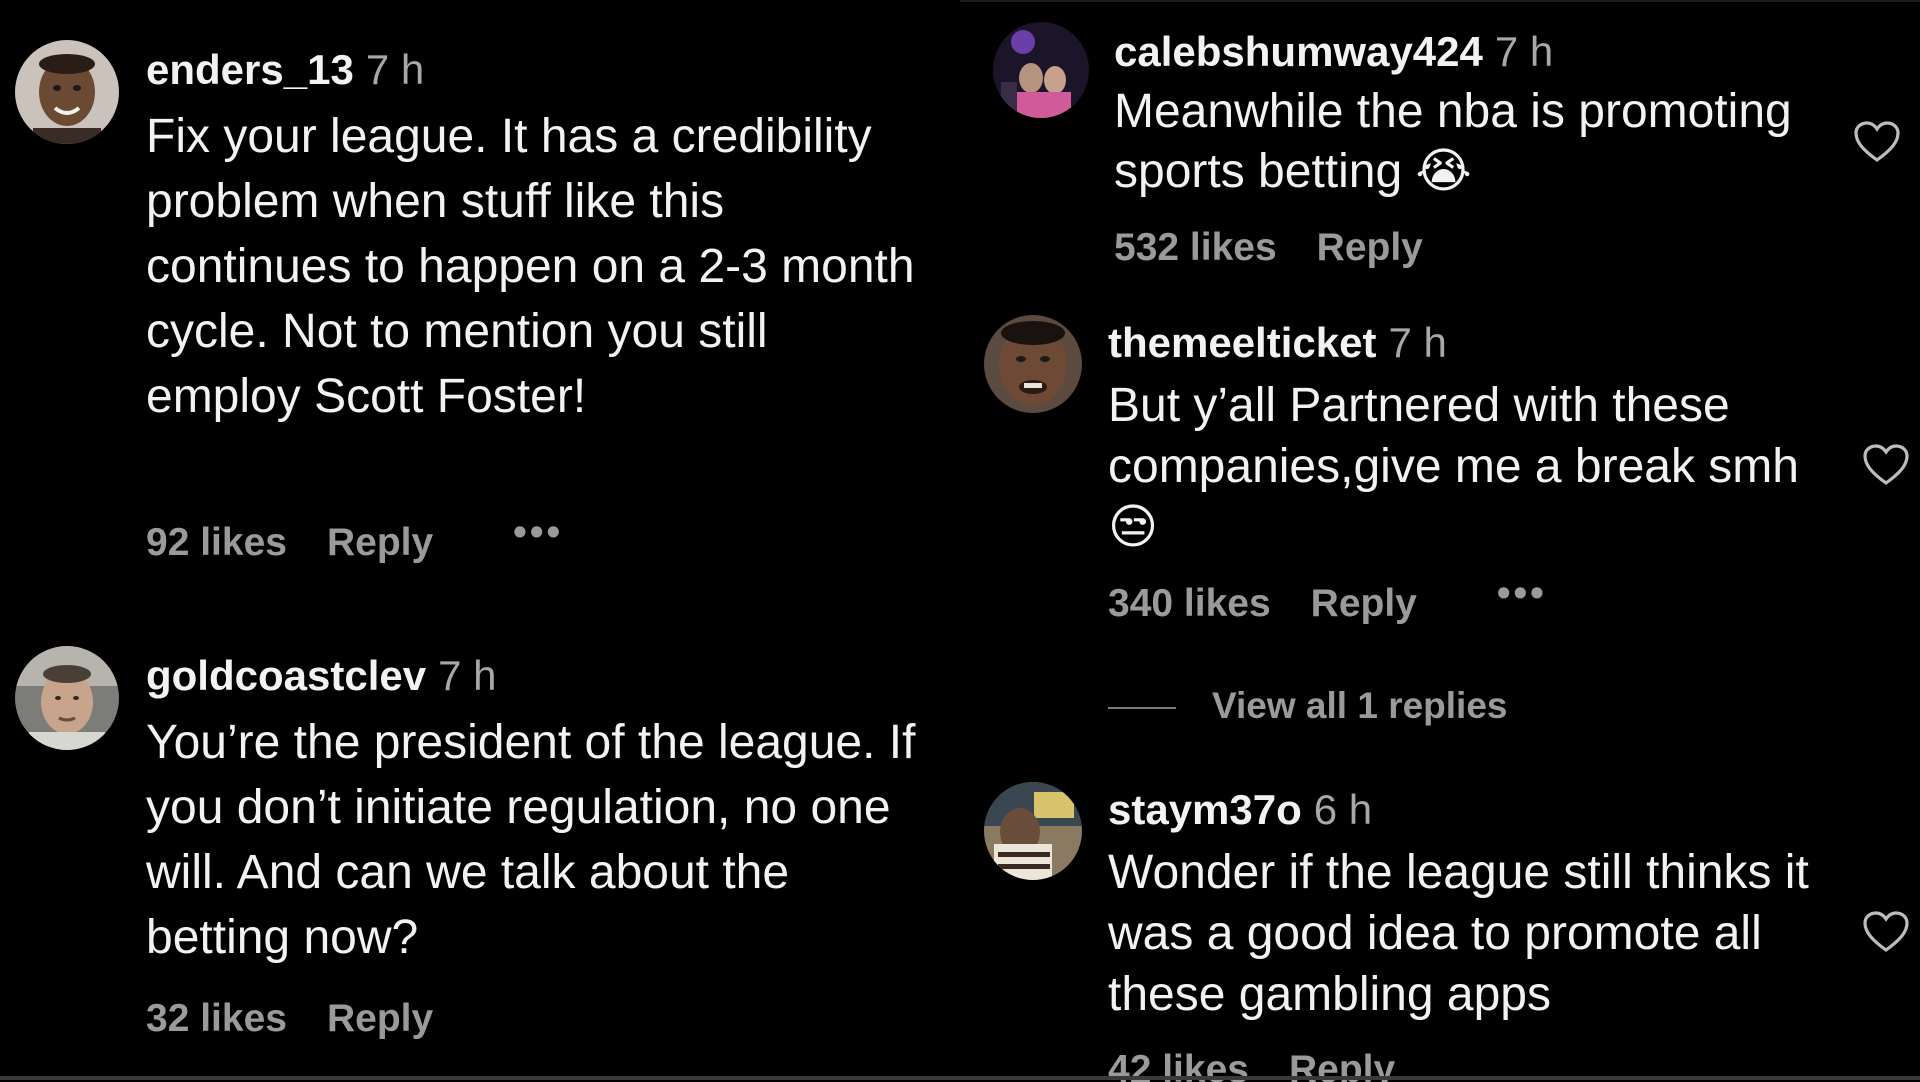  What do you see at coordinates (536, 676) in the screenshot?
I see `comment-header: goldcoastclev 7 h` at bounding box center [536, 676].